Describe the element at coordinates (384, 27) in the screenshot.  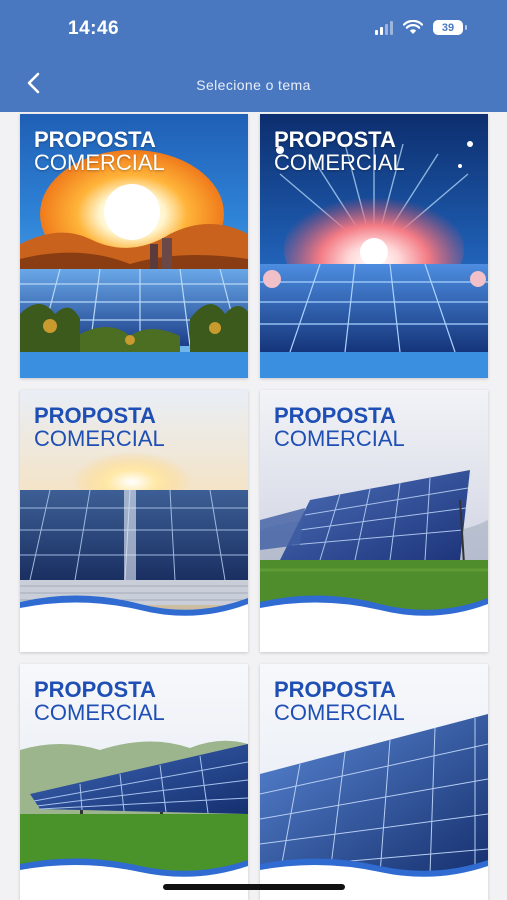
I see `cellular-signal-icon` at that location.